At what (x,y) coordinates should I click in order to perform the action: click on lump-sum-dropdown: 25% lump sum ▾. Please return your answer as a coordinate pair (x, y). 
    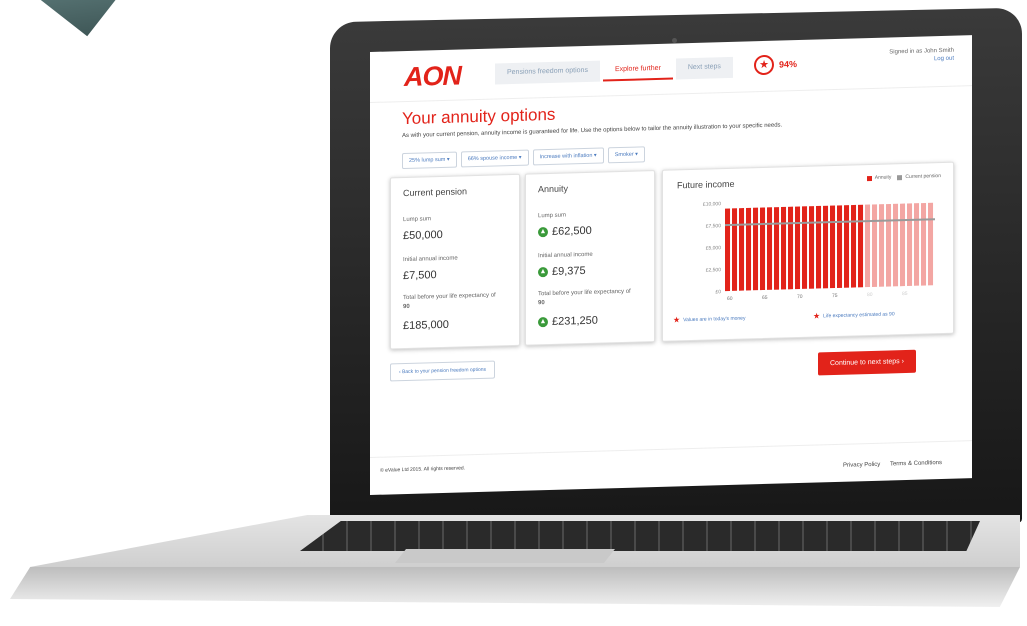
    Looking at the image, I should click on (429, 160).